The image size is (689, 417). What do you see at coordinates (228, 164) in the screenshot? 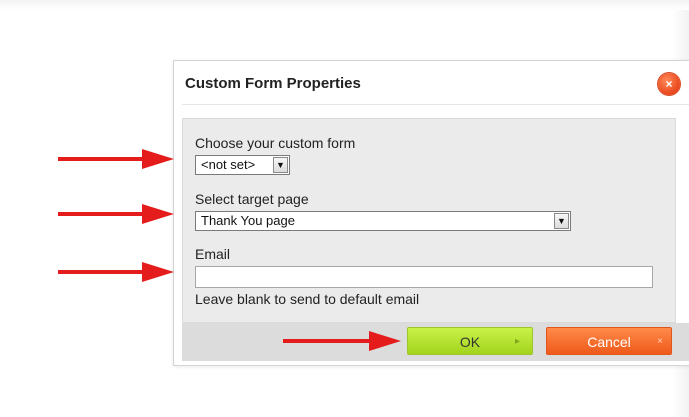
I see `custom-form-select-value: <not set>` at bounding box center [228, 164].